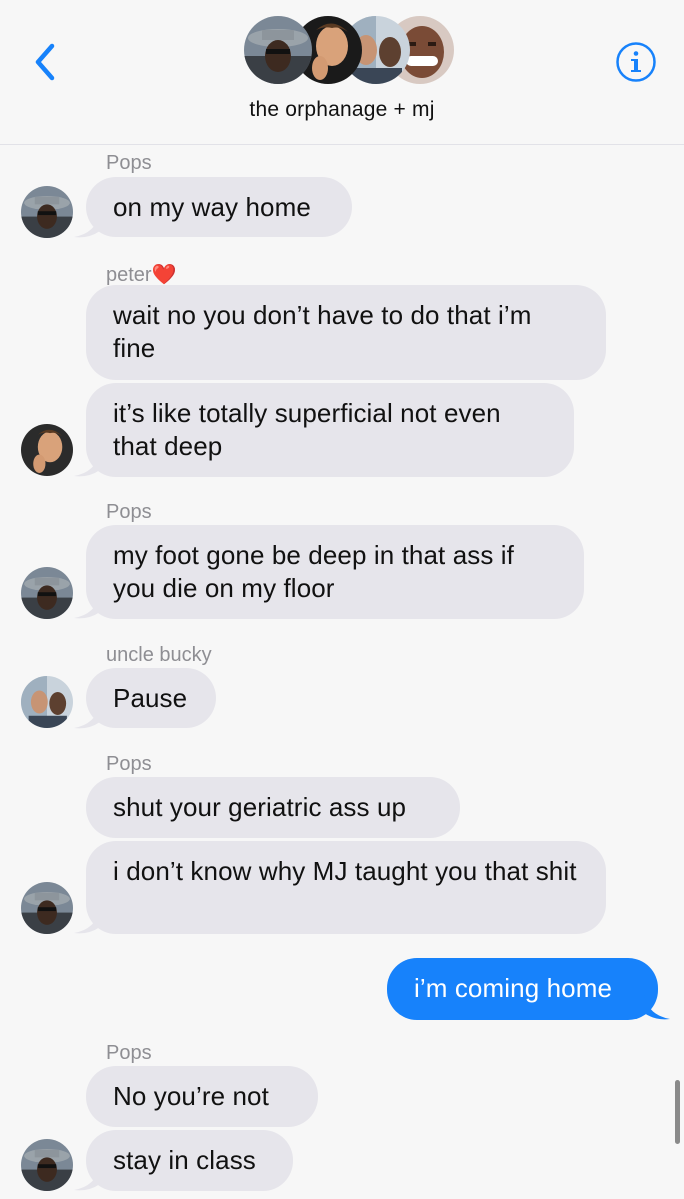 This screenshot has height=1199, width=684. I want to click on back-button, so click(47, 62).